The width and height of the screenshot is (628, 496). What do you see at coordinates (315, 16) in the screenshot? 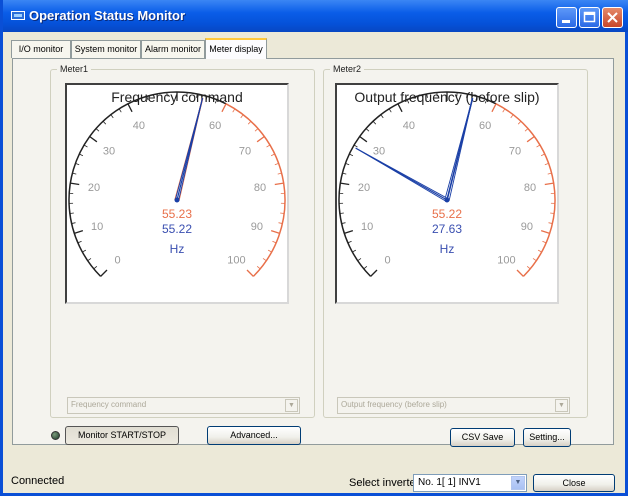
I see `title-bar: Operation Status Monitor` at bounding box center [315, 16].